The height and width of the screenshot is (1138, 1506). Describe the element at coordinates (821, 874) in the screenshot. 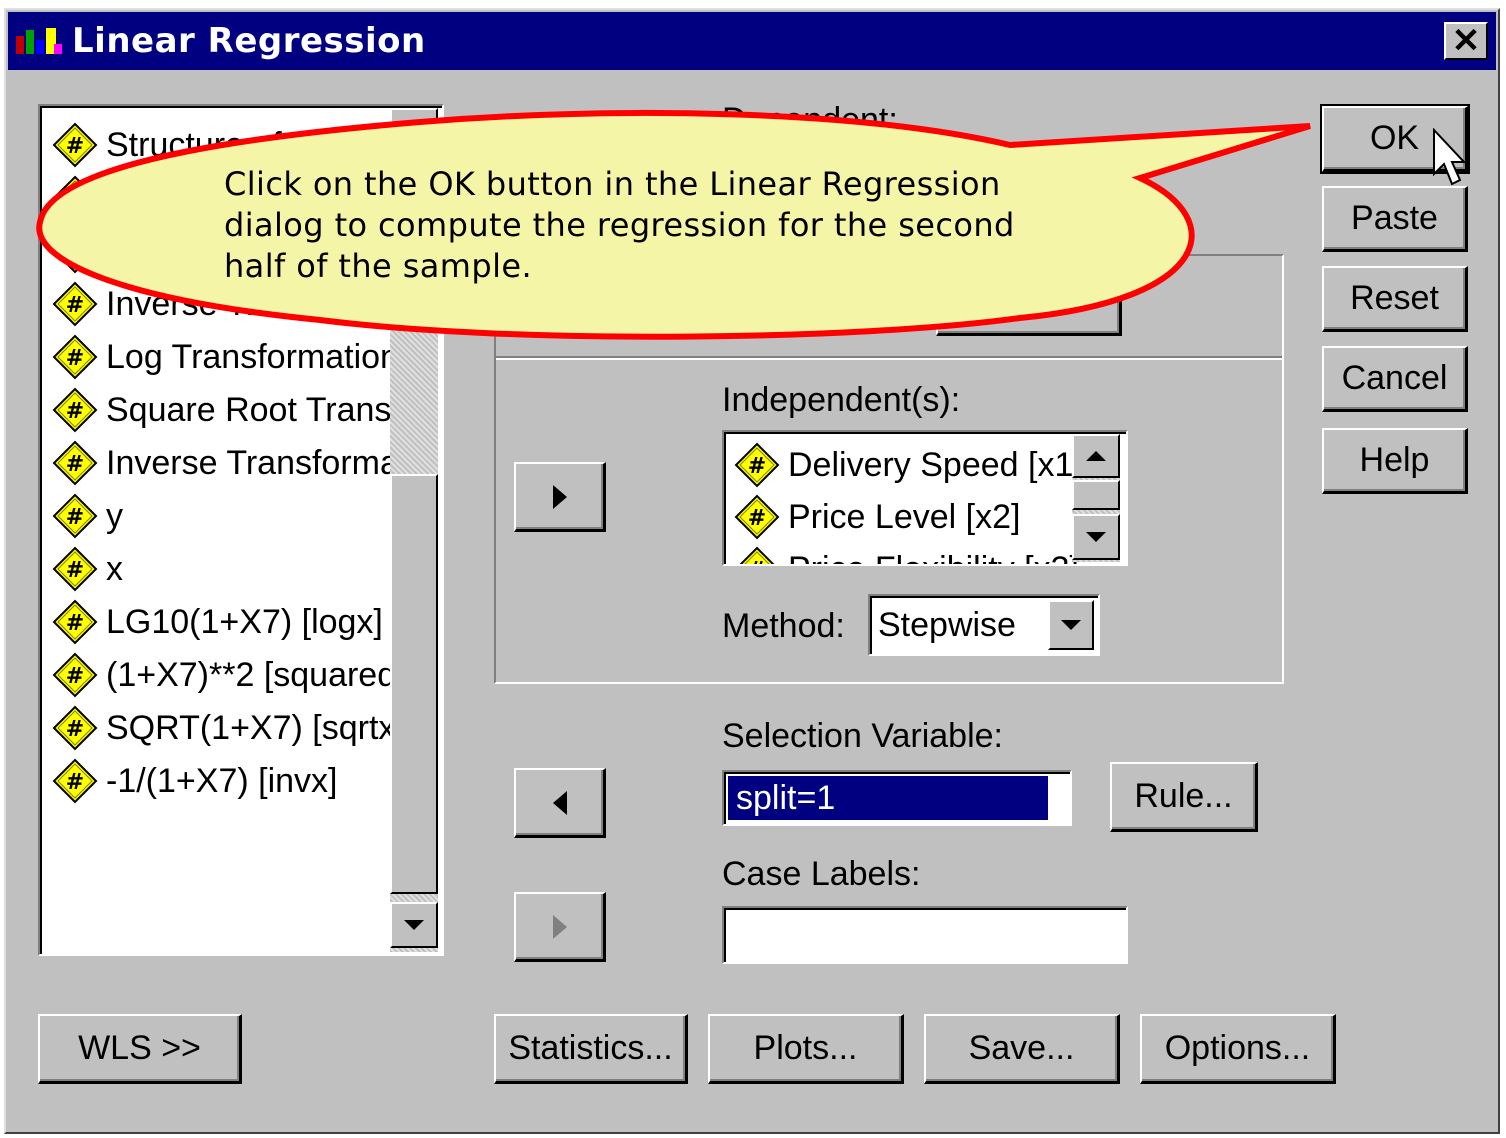

I see `case-labels-label: Case Labels:` at that location.